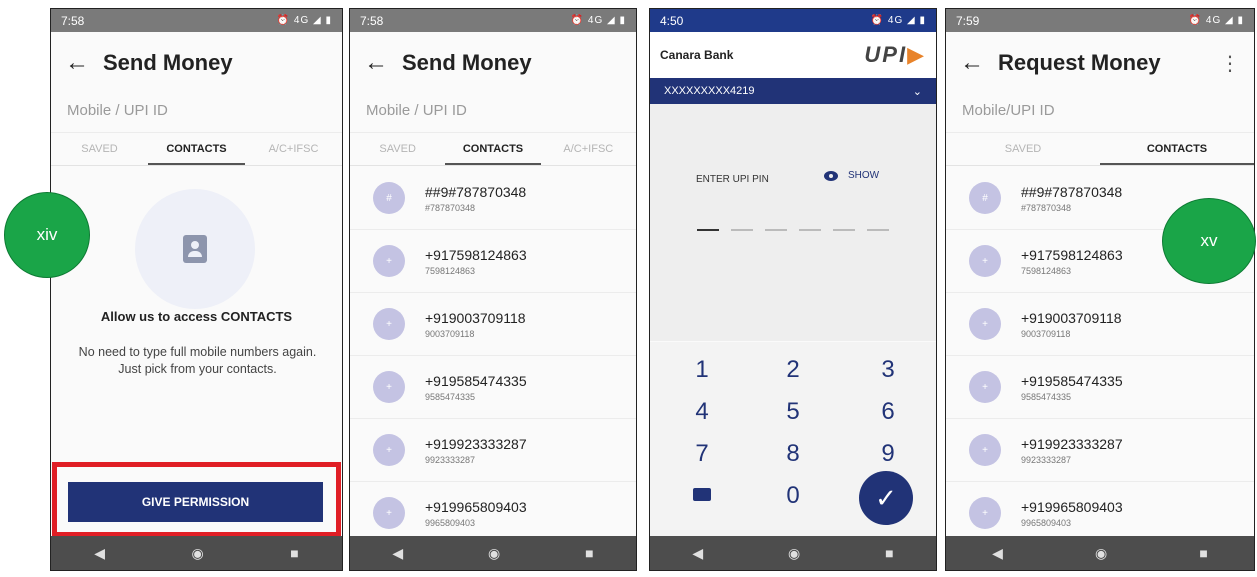 The image size is (1257, 577). Describe the element at coordinates (895, 54) in the screenshot. I see `upi-logo: UPI▶` at that location.